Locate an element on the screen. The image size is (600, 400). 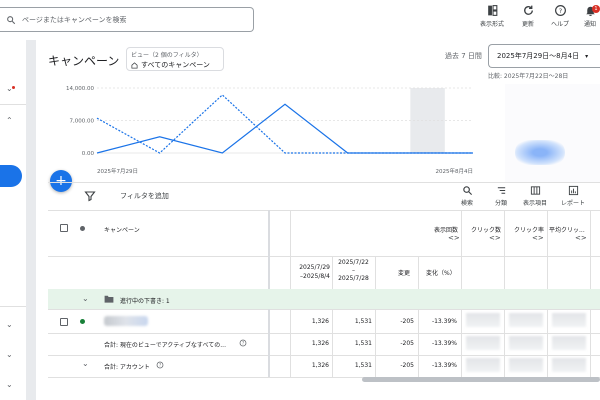
col-ctr-header: クリック率 is located at coordinates (525, 229).